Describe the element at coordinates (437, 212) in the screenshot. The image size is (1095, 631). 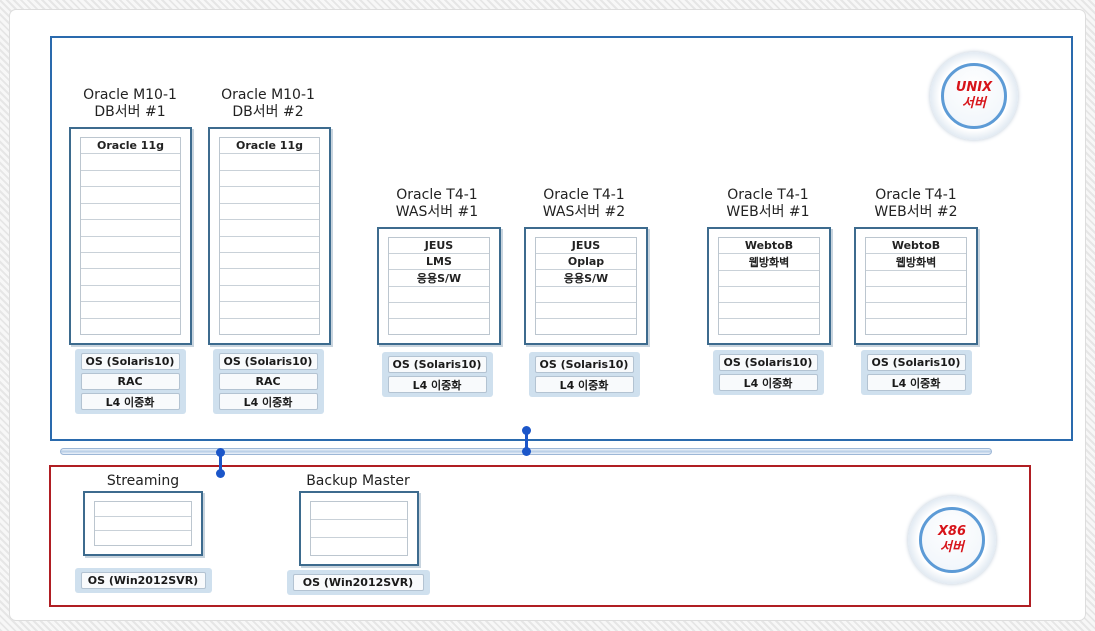
I see `server-title-line: WAS서버 #1` at that location.